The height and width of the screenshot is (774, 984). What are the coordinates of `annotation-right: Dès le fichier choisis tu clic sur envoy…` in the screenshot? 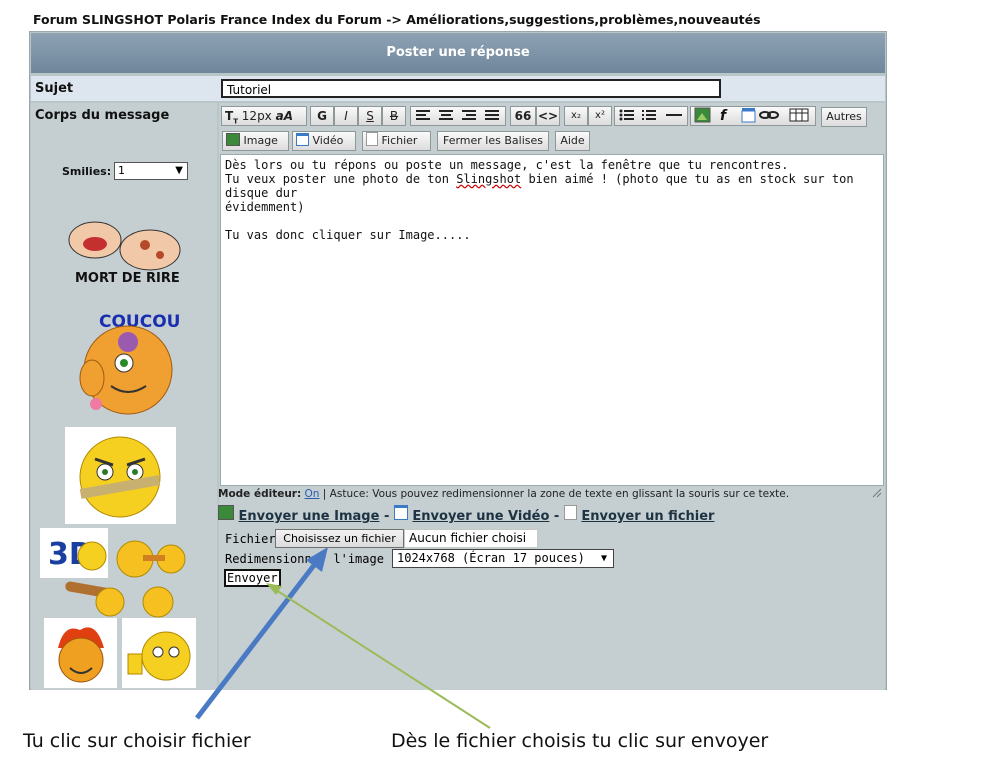 It's located at (580, 741).